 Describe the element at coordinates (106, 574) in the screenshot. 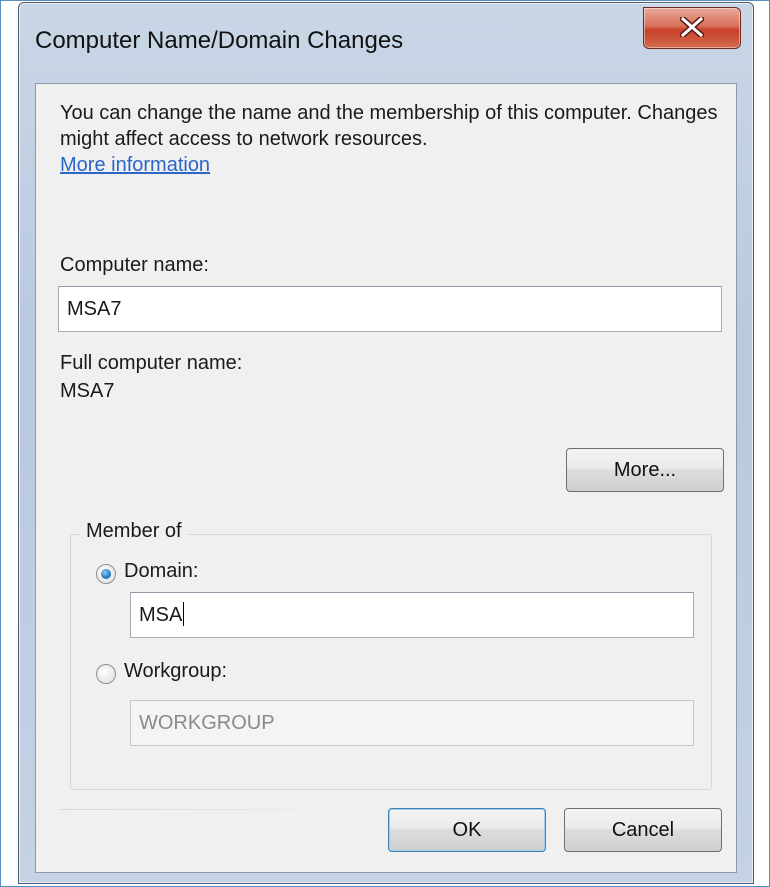

I see `domain-radio` at that location.